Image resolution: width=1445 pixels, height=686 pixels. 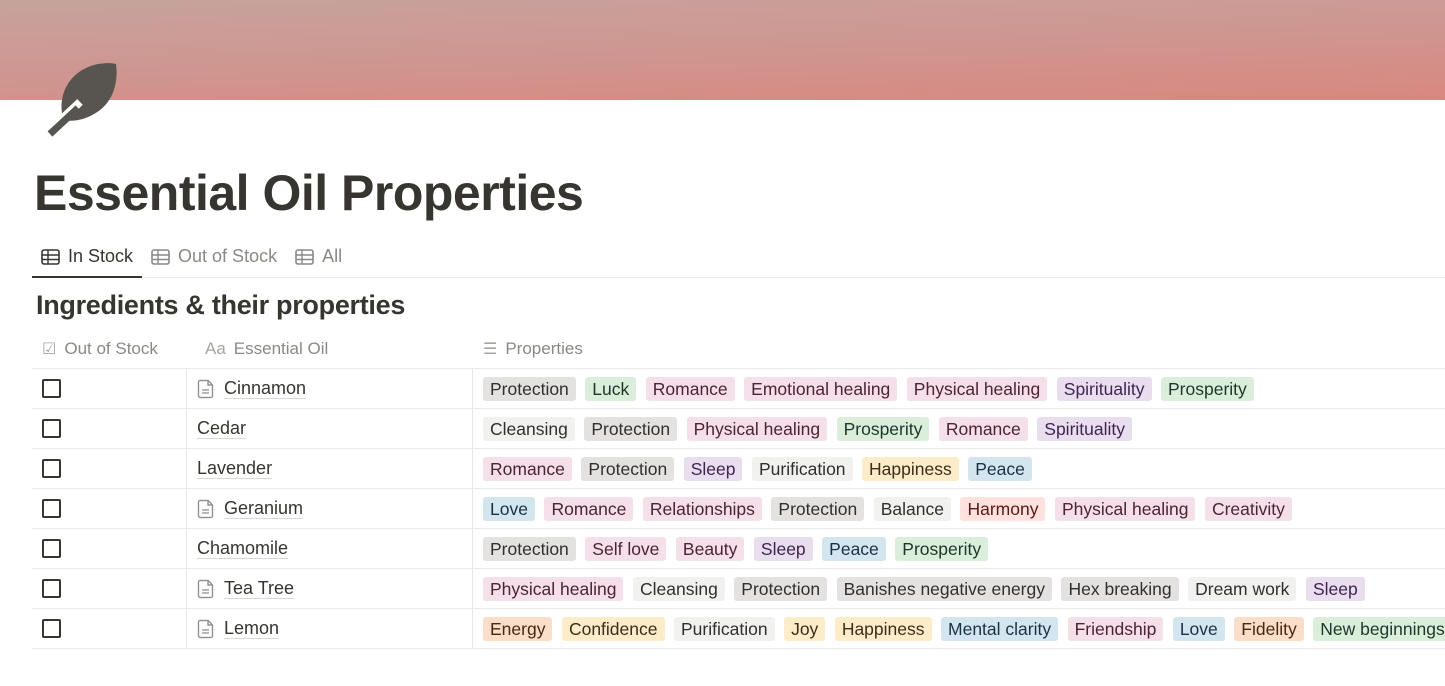 What do you see at coordinates (330, 388) in the screenshot?
I see `essential-oil-cell: Cinnamon` at bounding box center [330, 388].